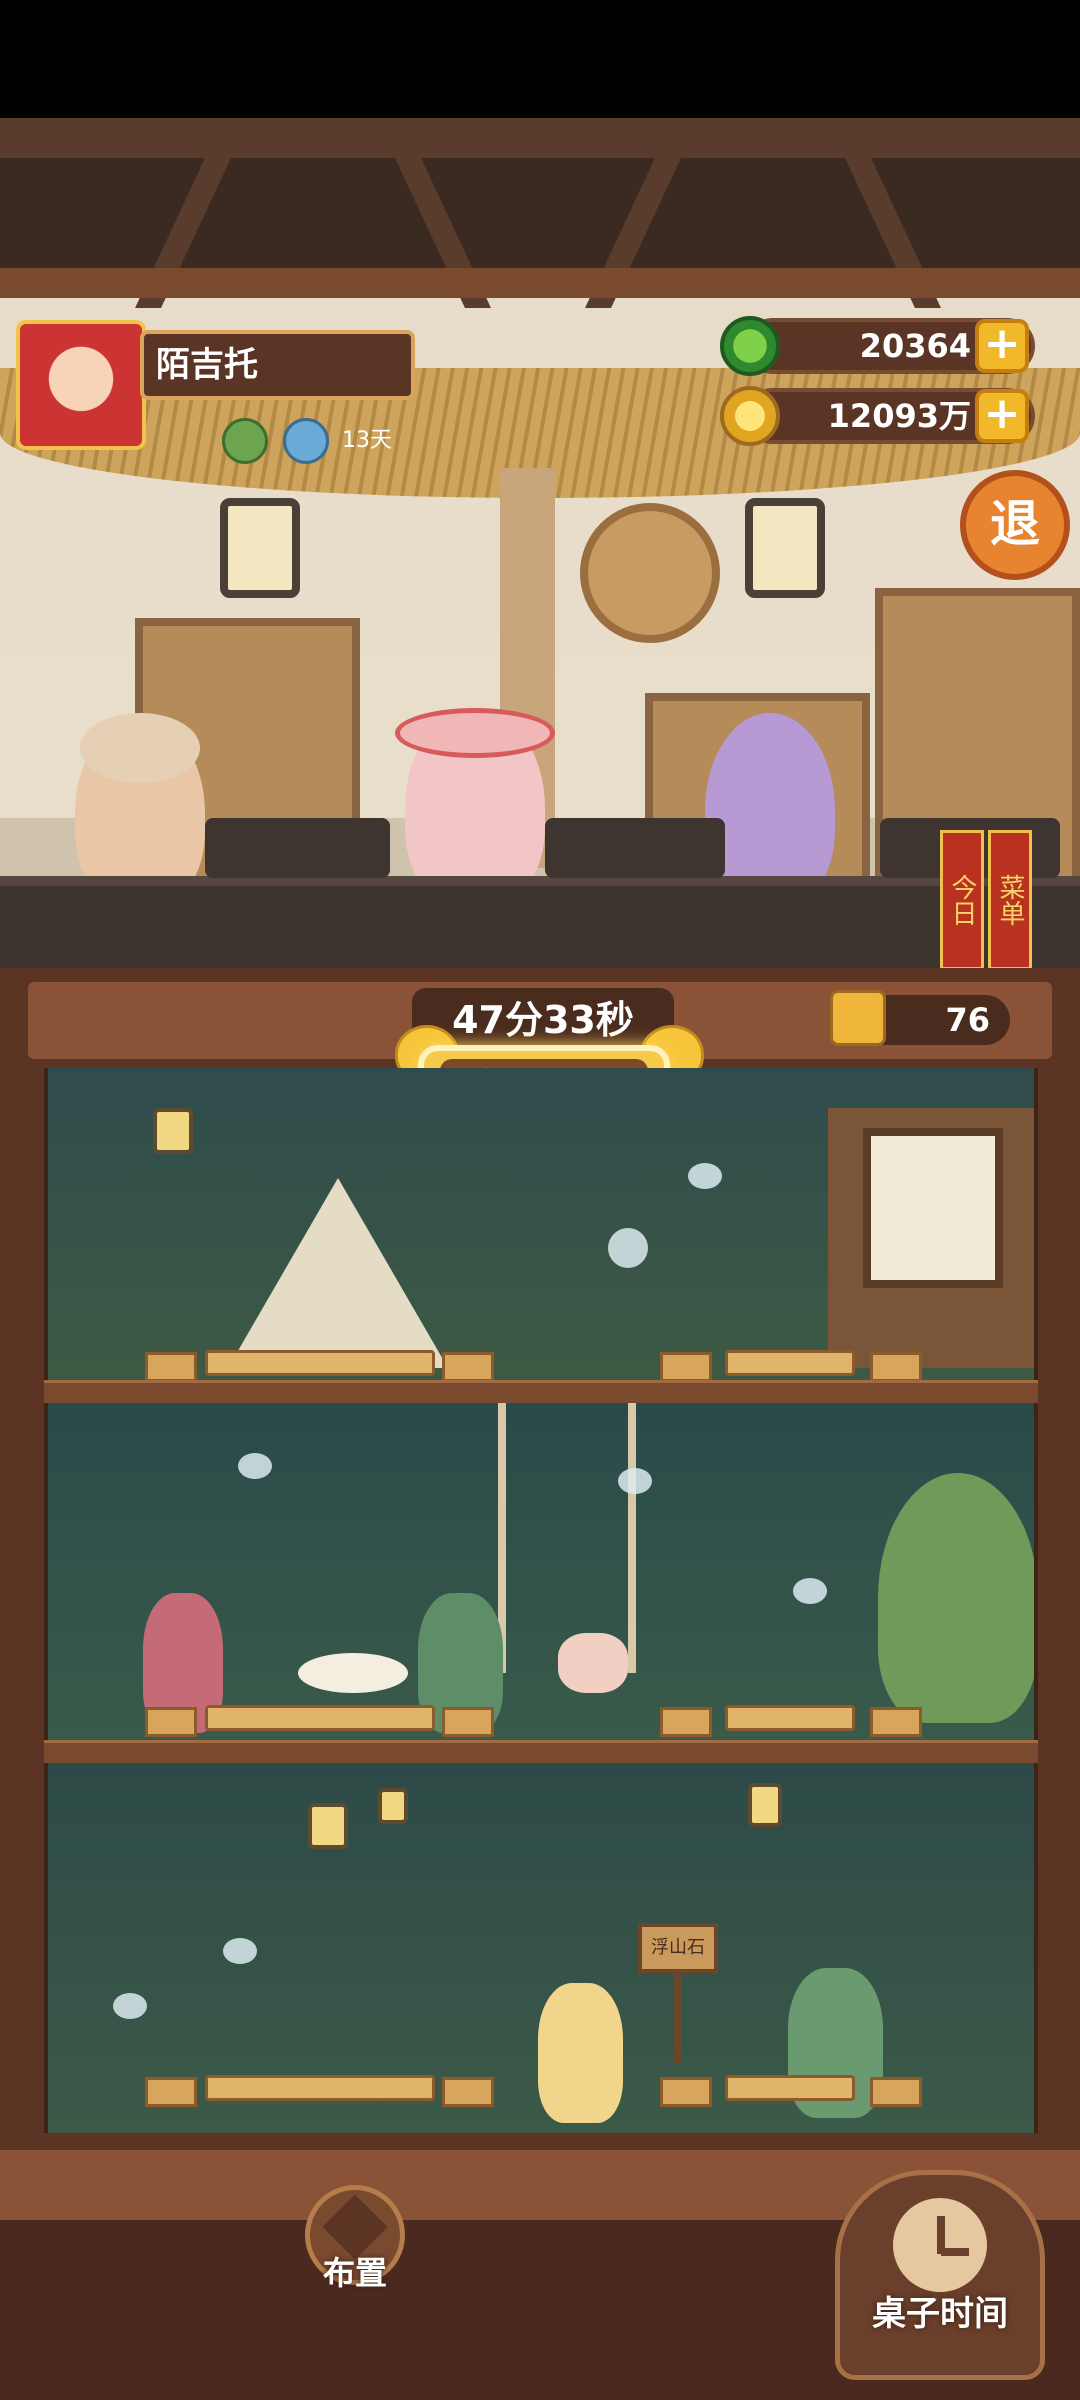 The image size is (1080, 2400). What do you see at coordinates (940, 2310) in the screenshot?
I see `table-time-label: 桌子时间` at bounding box center [940, 2310].